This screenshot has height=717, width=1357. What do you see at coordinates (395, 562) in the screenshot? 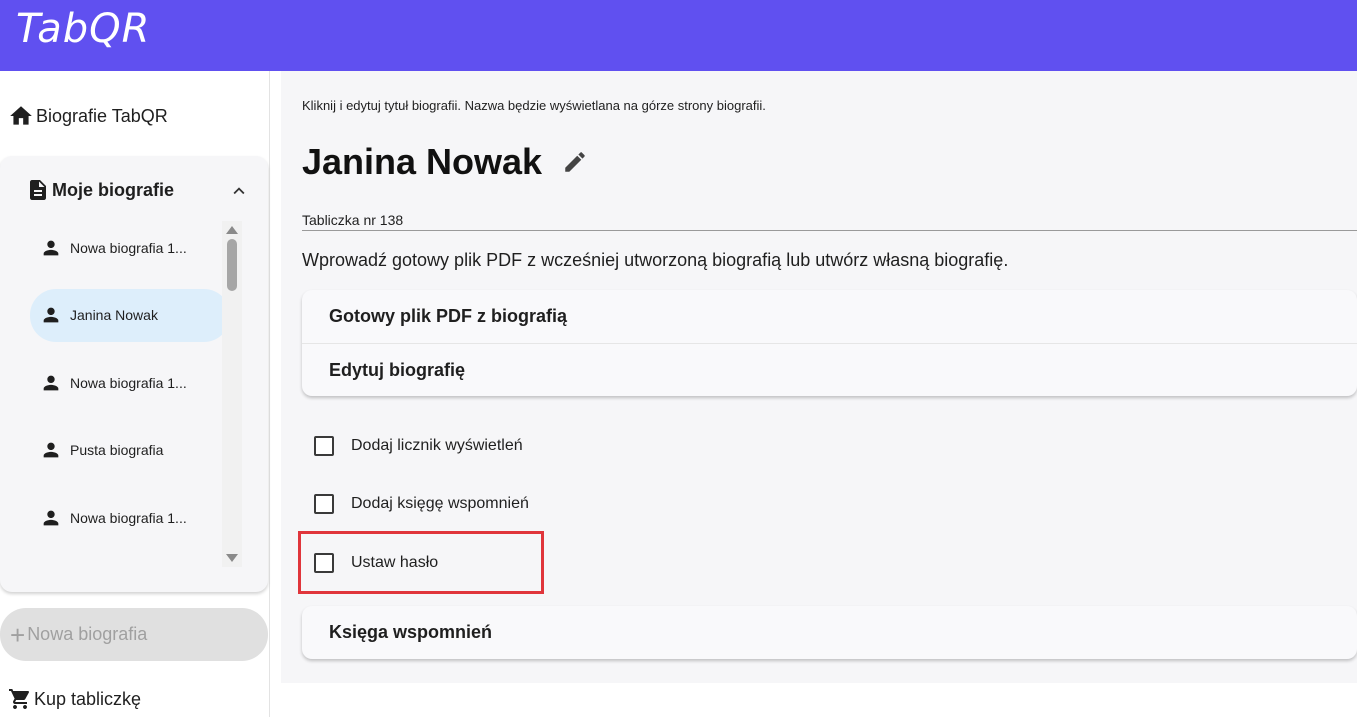
I see `password-label: Ustaw hasło` at bounding box center [395, 562].